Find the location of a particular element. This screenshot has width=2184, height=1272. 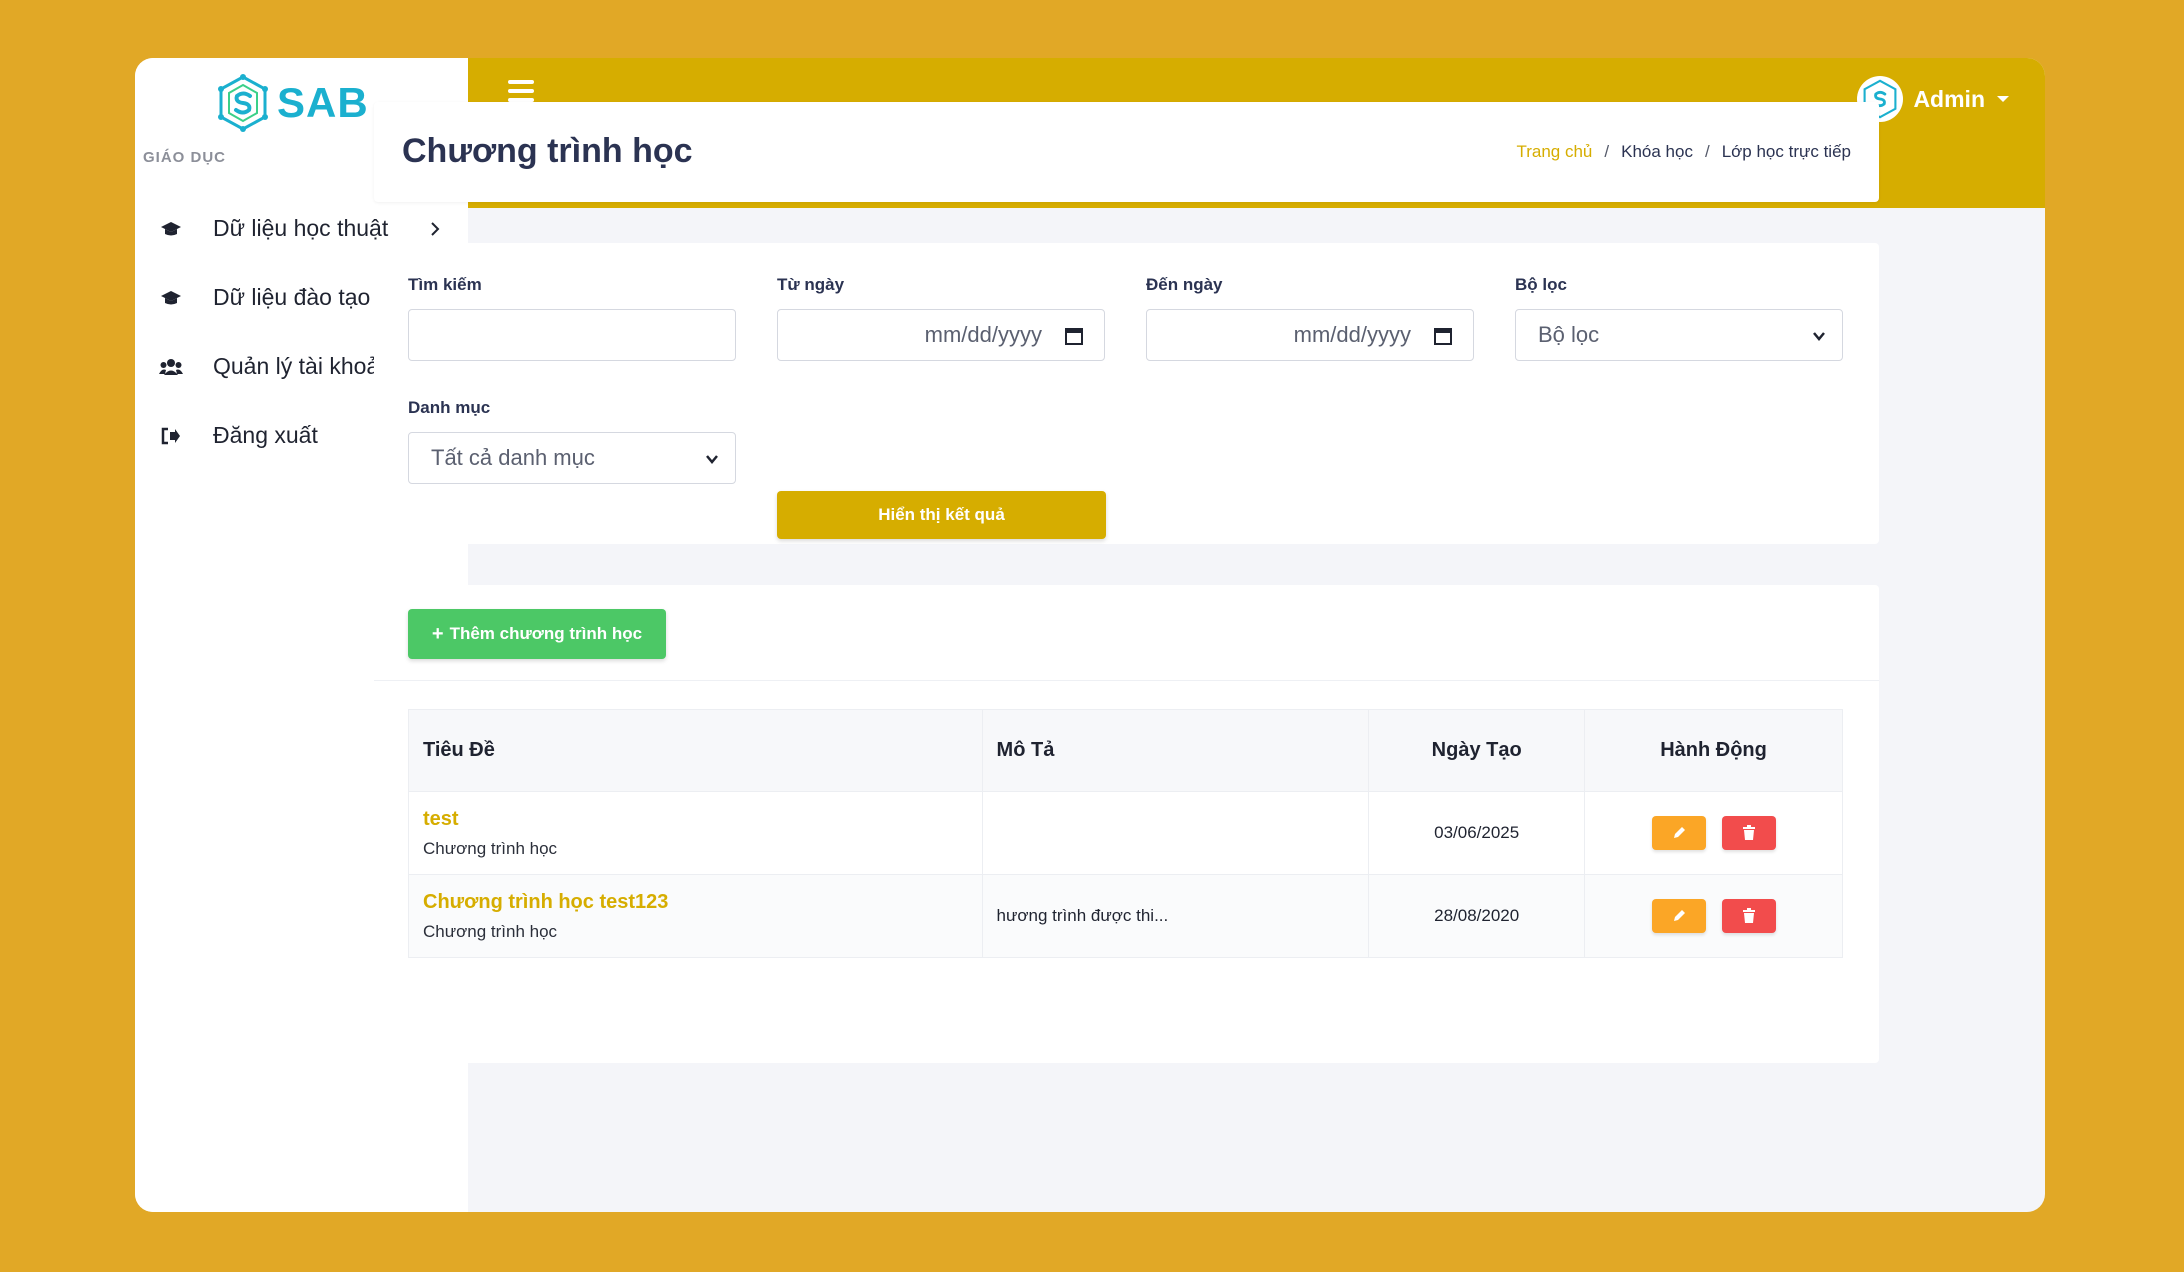

from-date-field: Từ ngày mm/dd/yyyy is located at coordinates (941, 318).